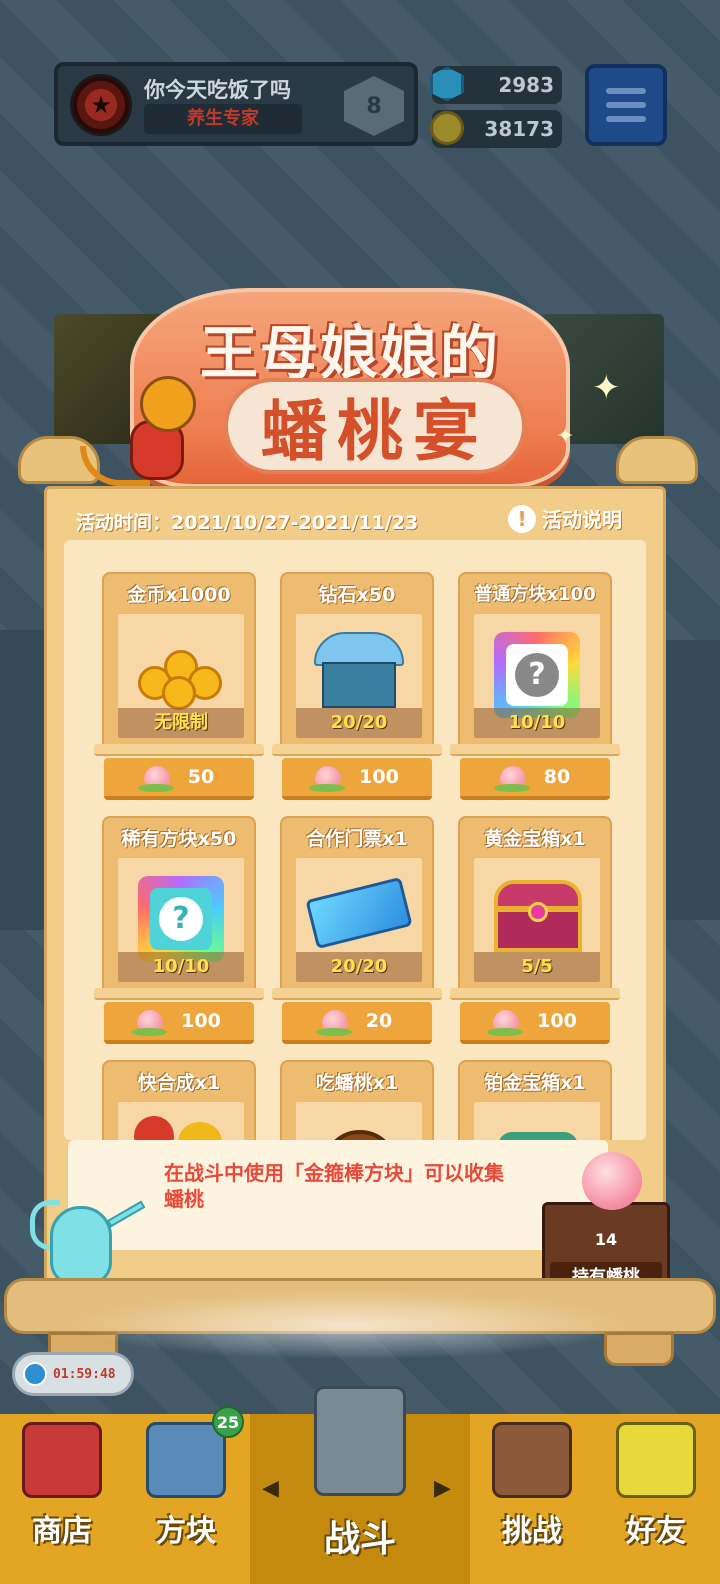 This screenshot has width=720, height=1584. I want to click on shop-item-coins: 金币x1000 无限制 50, so click(179, 688).